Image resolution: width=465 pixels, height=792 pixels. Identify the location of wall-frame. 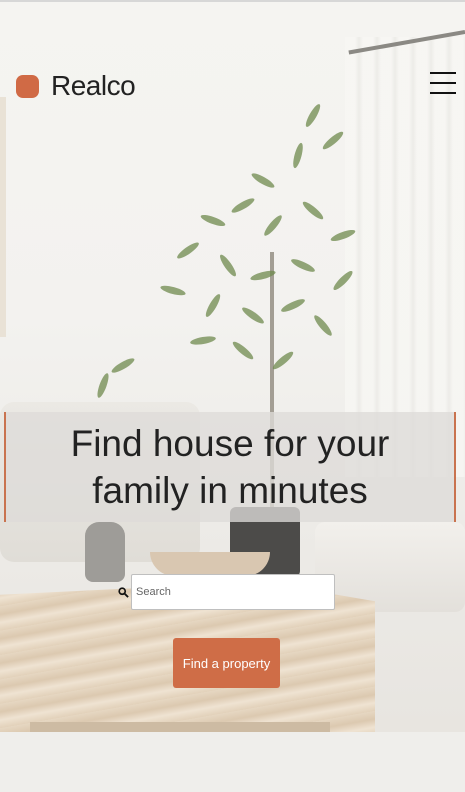
(3, 217).